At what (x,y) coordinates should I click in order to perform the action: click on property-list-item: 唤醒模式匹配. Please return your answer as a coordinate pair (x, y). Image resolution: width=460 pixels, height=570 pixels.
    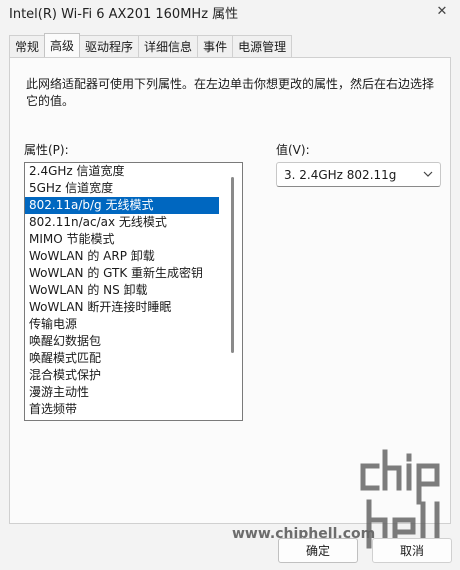
    Looking at the image, I should click on (122, 358).